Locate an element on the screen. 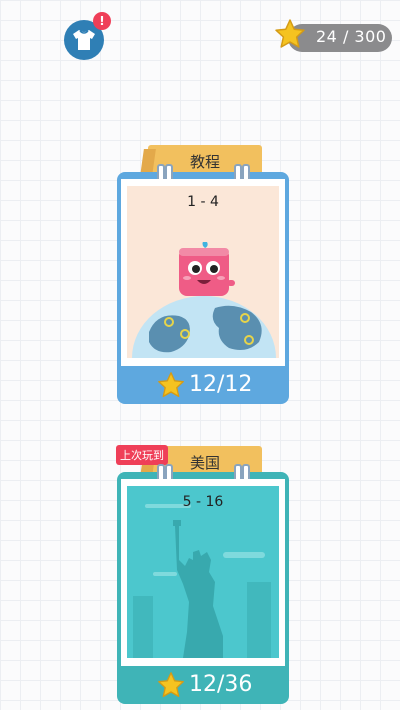  tshirt-icon is located at coordinates (84, 40).